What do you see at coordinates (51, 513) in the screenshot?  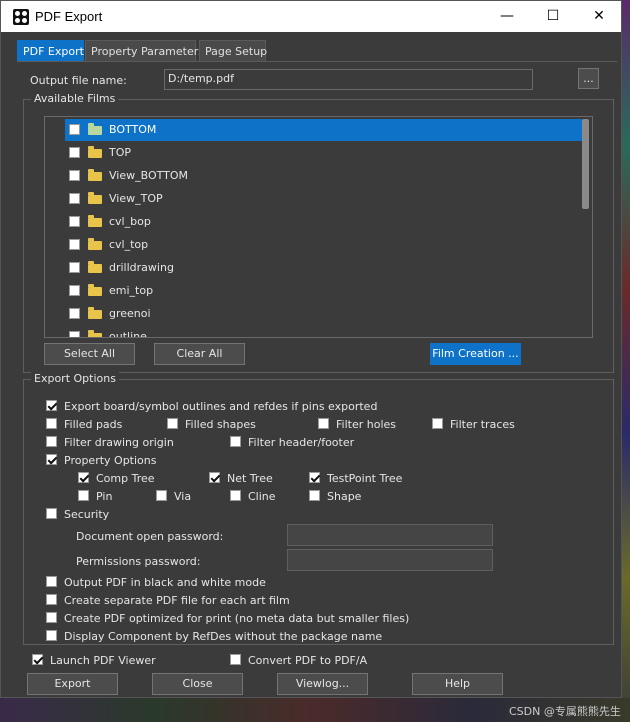 I see `security-checkbox` at bounding box center [51, 513].